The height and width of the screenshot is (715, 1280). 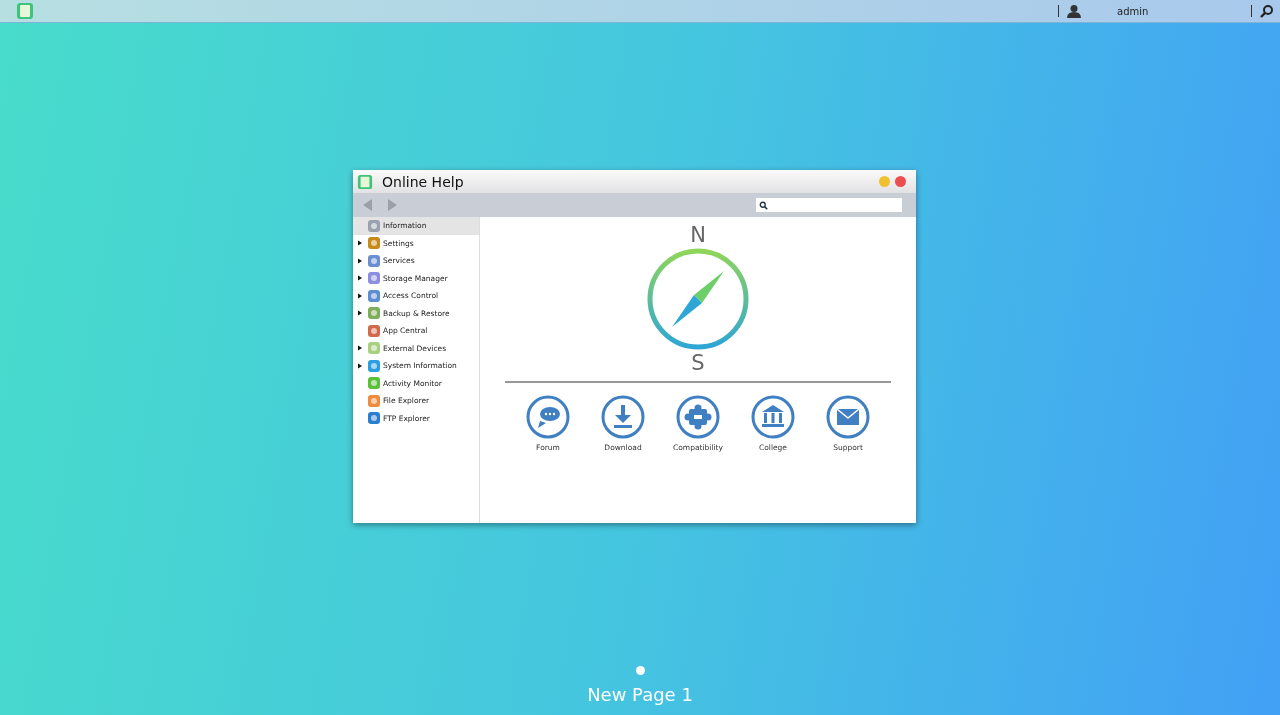 What do you see at coordinates (698, 299) in the screenshot?
I see `compass-icon` at bounding box center [698, 299].